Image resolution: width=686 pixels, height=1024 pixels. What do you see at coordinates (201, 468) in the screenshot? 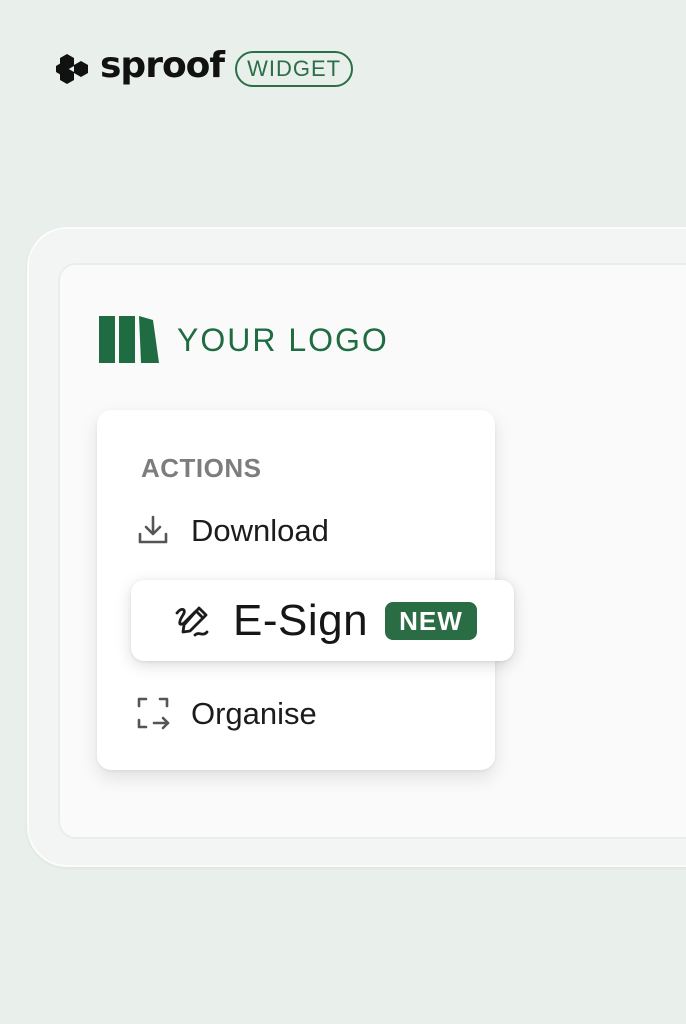
I see `actions-heading: ACTIONS` at bounding box center [201, 468].